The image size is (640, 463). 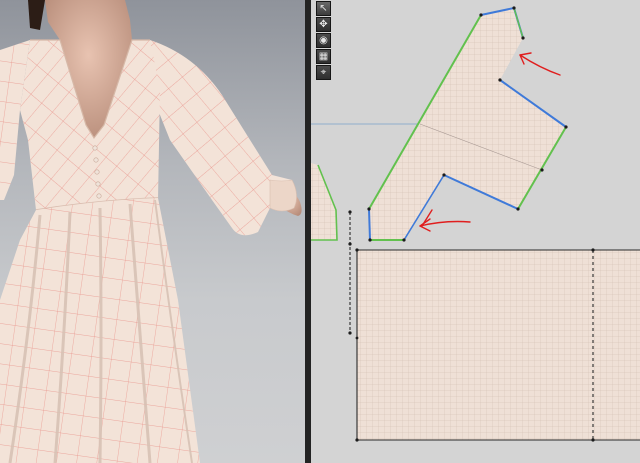 What do you see at coordinates (323, 72) in the screenshot?
I see `pin-tool-icon: ⌖` at bounding box center [323, 72].